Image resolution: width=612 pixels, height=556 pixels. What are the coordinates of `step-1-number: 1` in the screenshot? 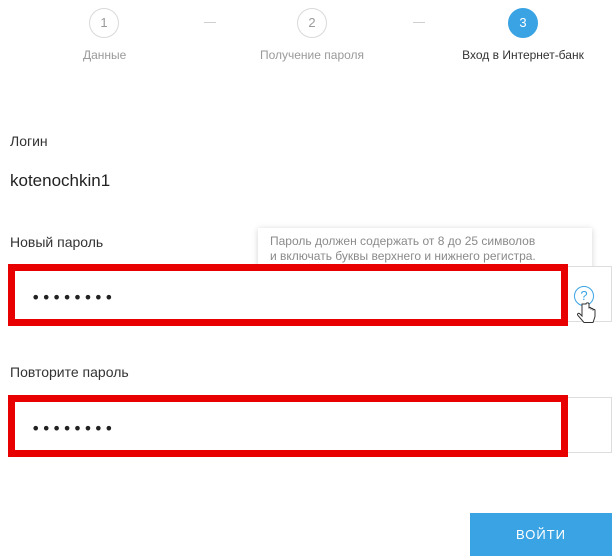 It's located at (104, 23).